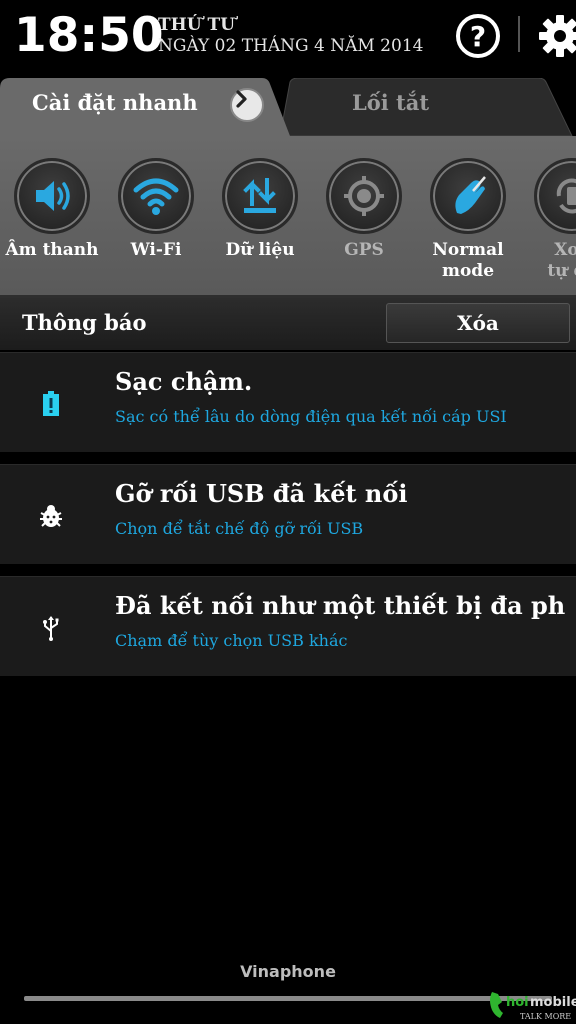  Describe the element at coordinates (288, 971) in the screenshot. I see `carrier-label: Vinaphone` at that location.